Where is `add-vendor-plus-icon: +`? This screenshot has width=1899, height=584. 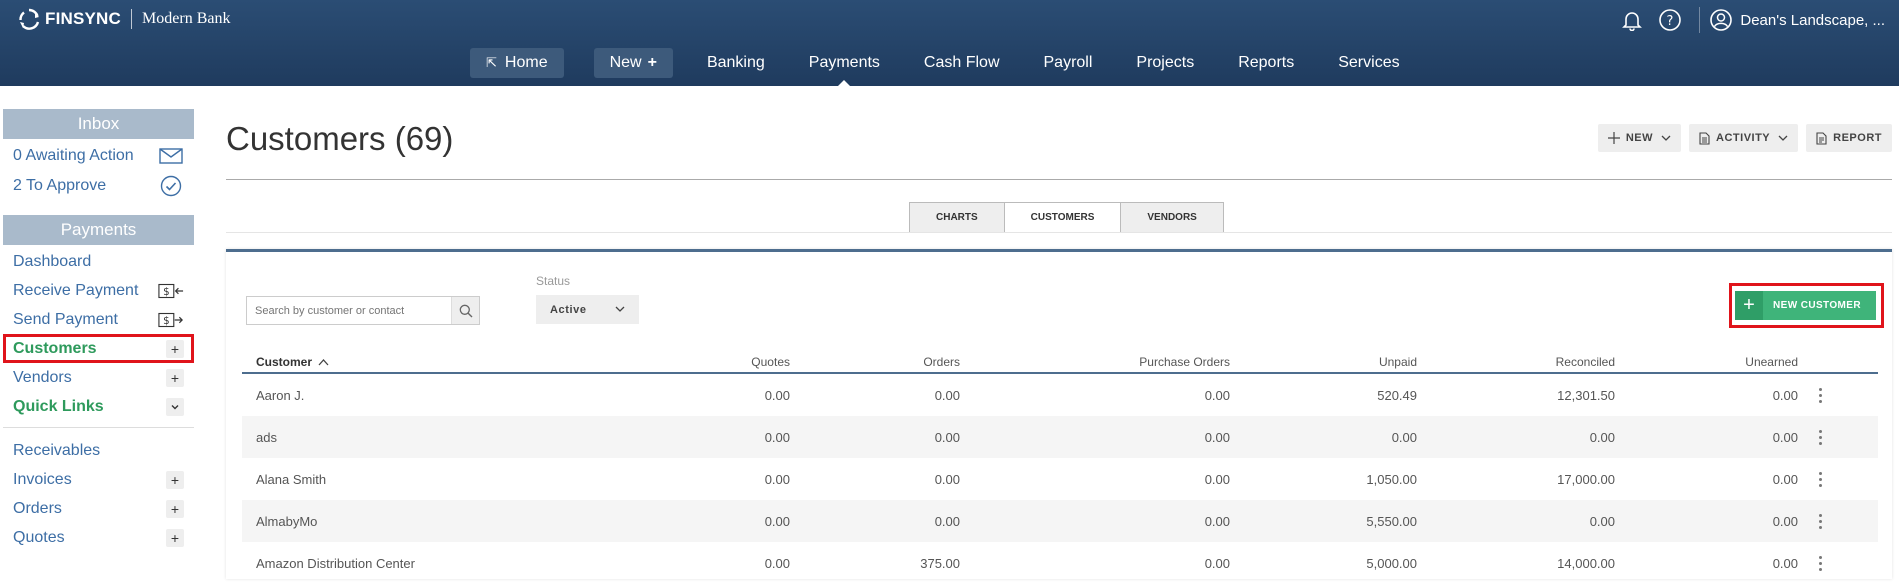
add-vendor-plus-icon: + is located at coordinates (175, 377).